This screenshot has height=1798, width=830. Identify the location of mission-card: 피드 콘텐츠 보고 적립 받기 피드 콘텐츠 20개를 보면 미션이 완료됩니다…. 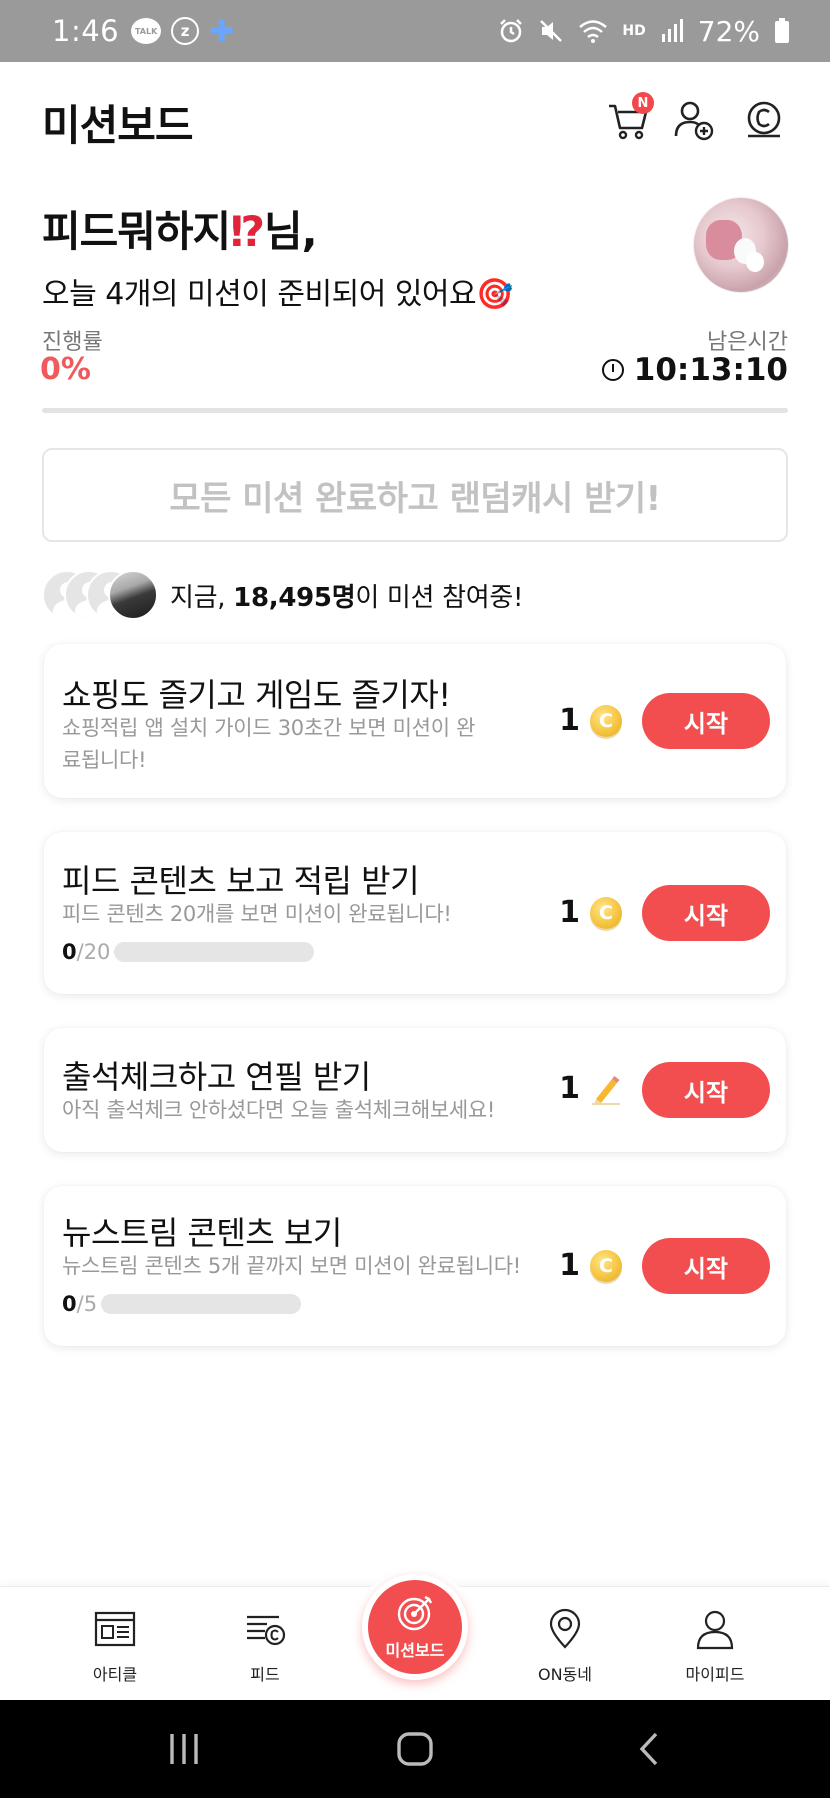
(415, 913).